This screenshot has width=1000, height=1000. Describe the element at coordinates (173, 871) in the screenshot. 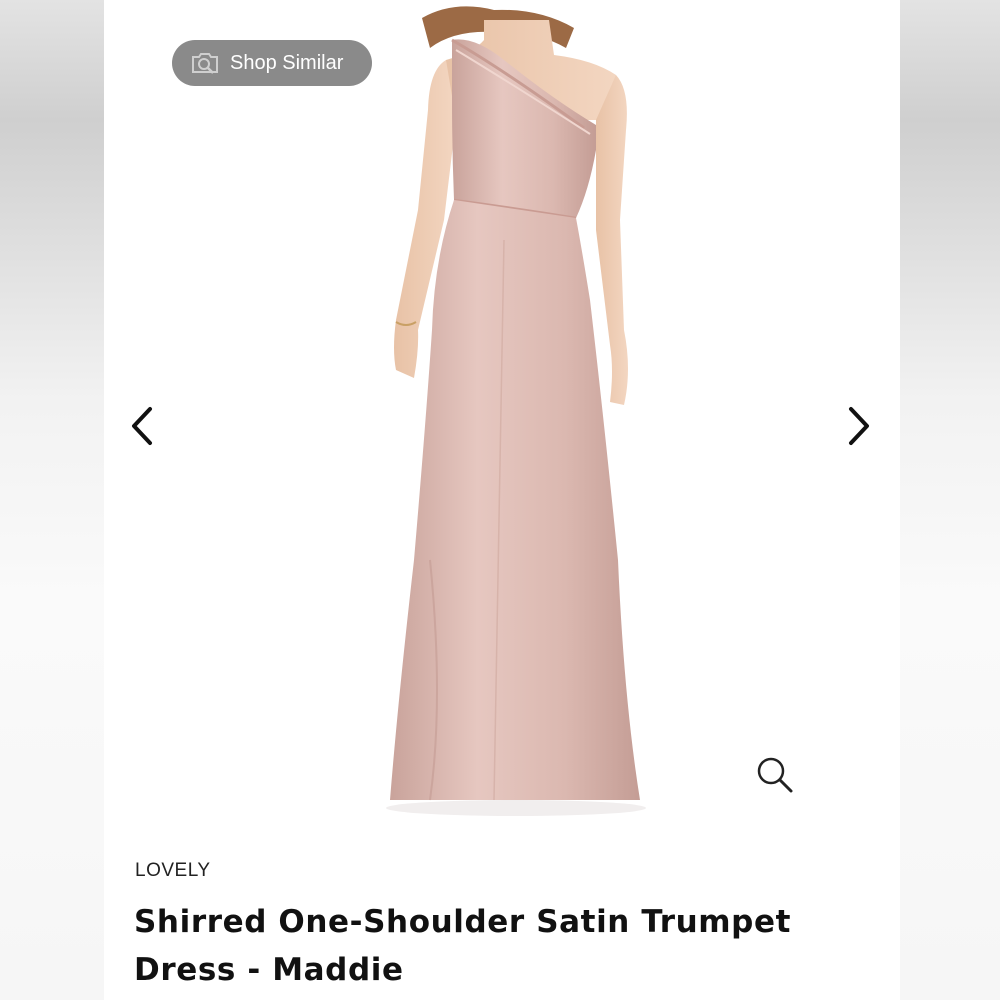

I see `brand-name: LOVELY` at that location.